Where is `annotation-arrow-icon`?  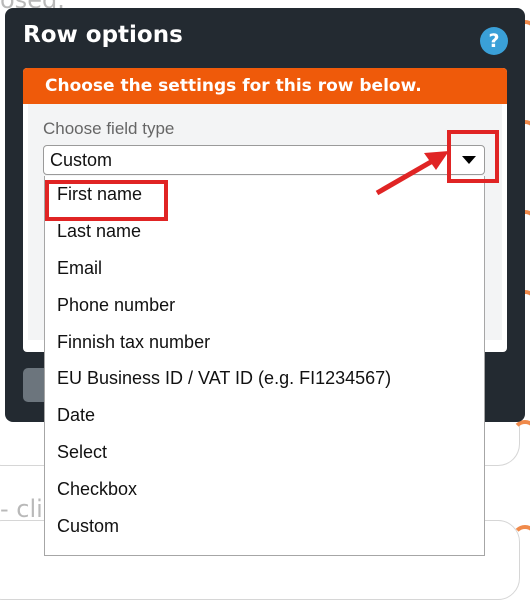 annotation-arrow-icon is located at coordinates (412, 173).